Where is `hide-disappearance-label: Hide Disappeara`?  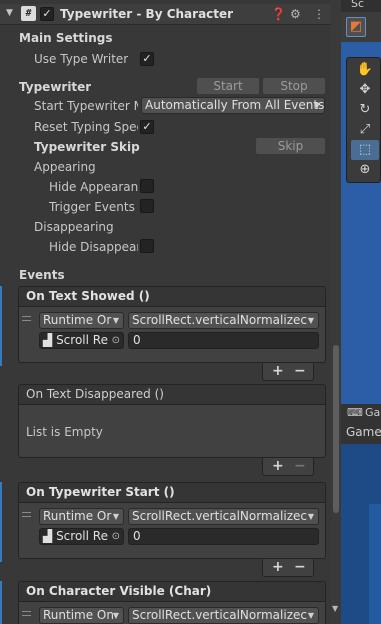
hide-disappearance-label: Hide Disappeara is located at coordinates (93, 247).